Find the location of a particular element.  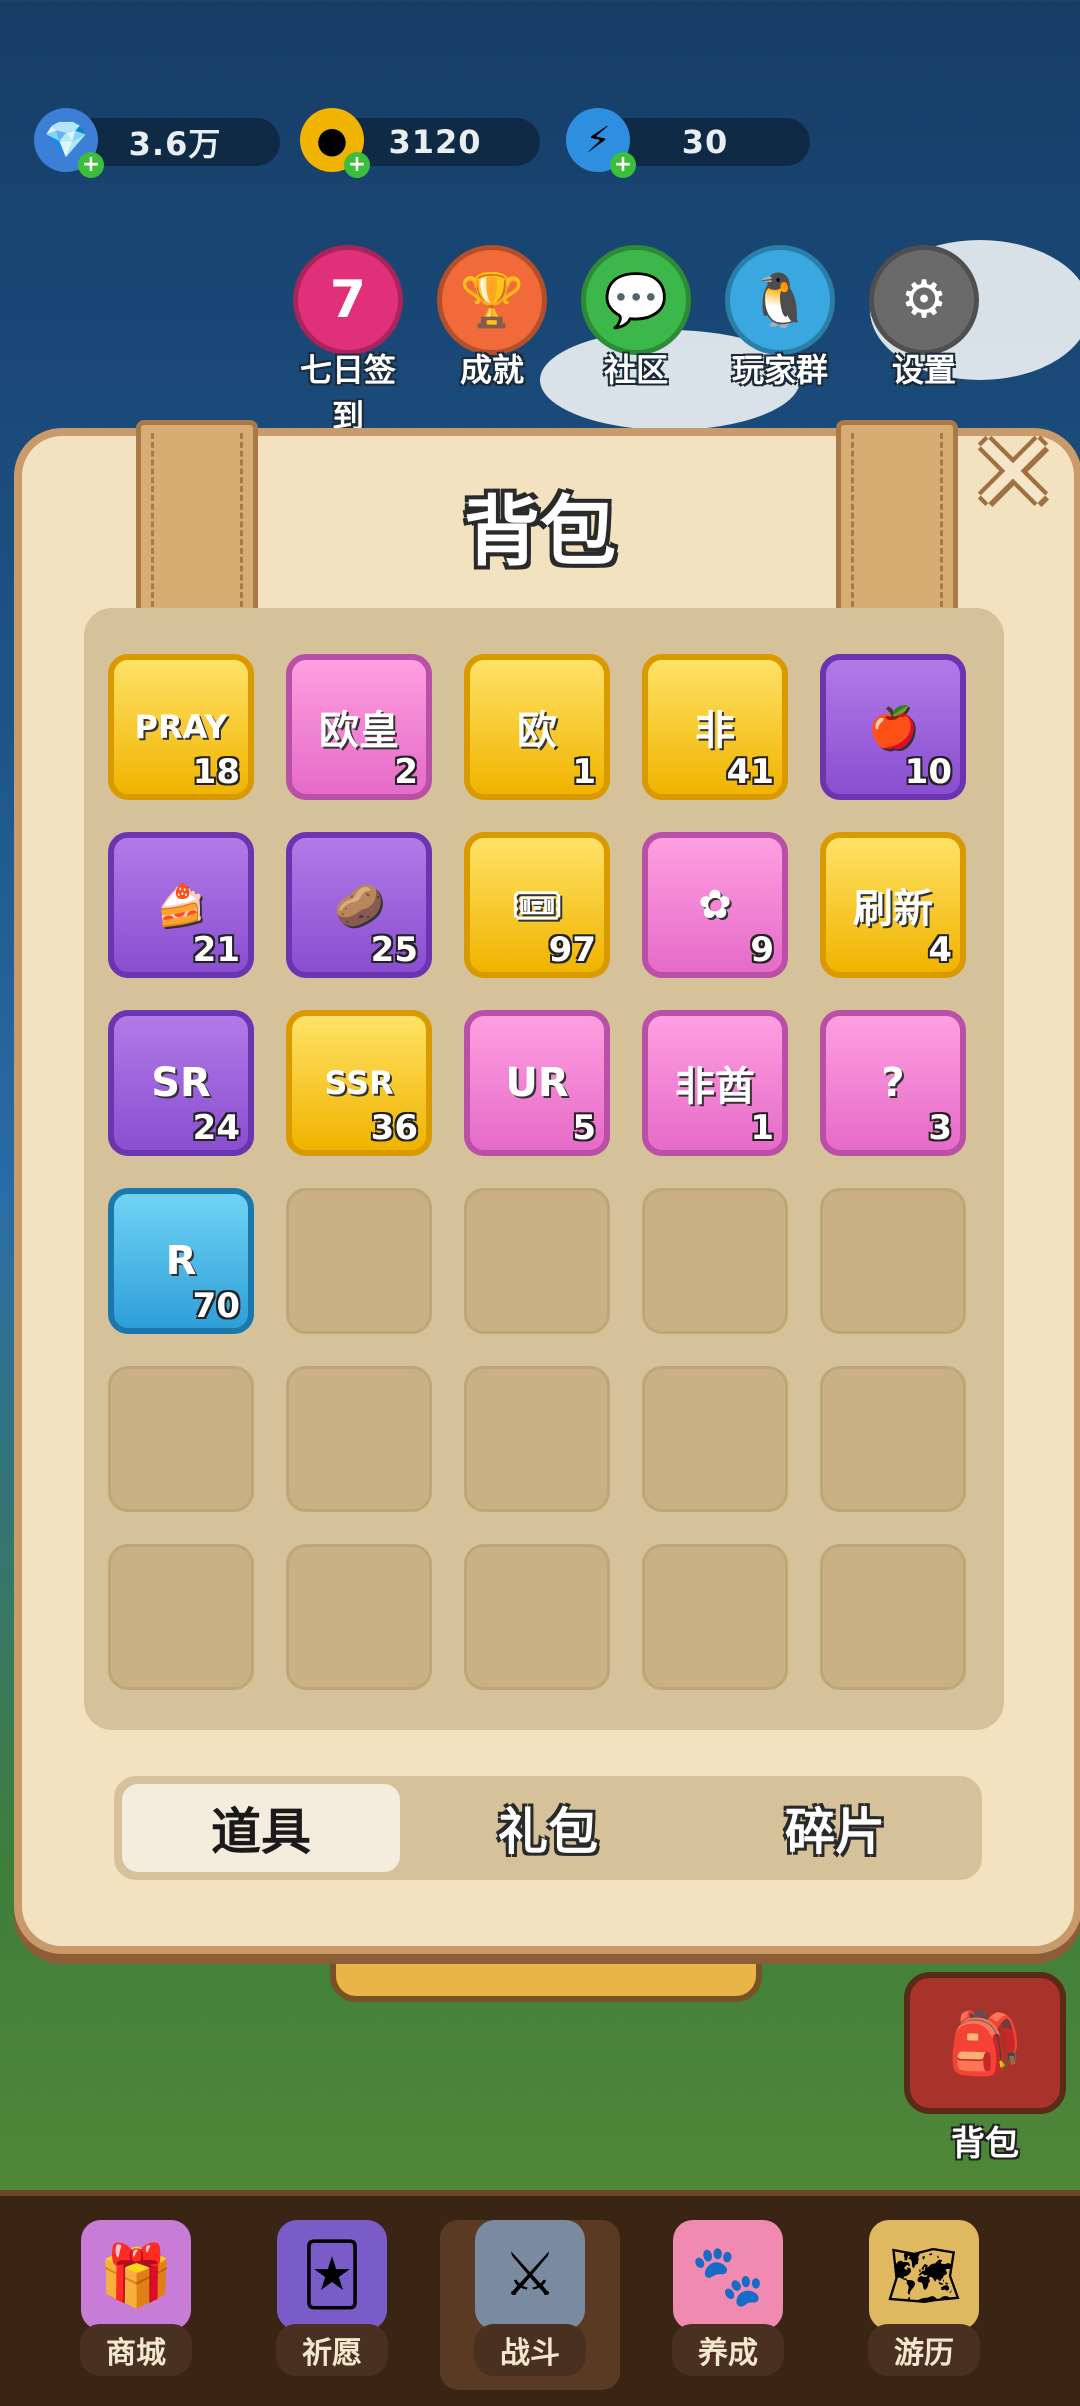

close-icon: ✕ is located at coordinates (1013, 473).